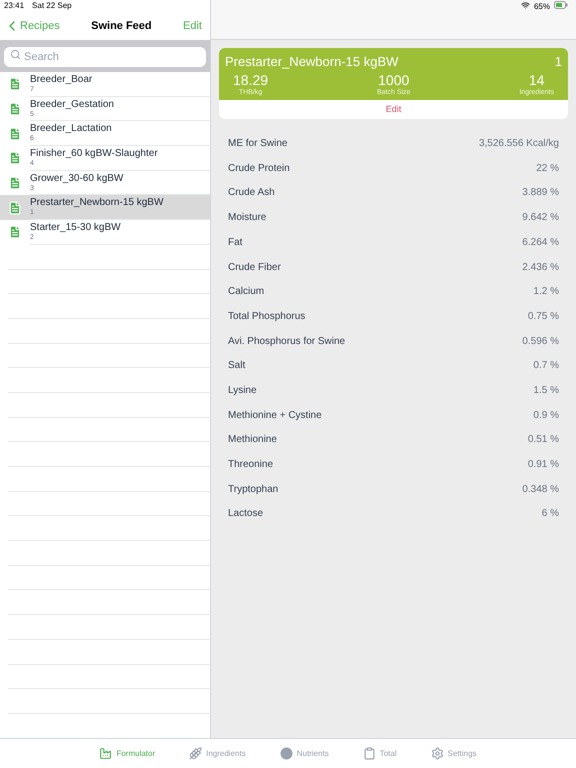  Describe the element at coordinates (105, 57) in the screenshot. I see `search-field: Search` at that location.